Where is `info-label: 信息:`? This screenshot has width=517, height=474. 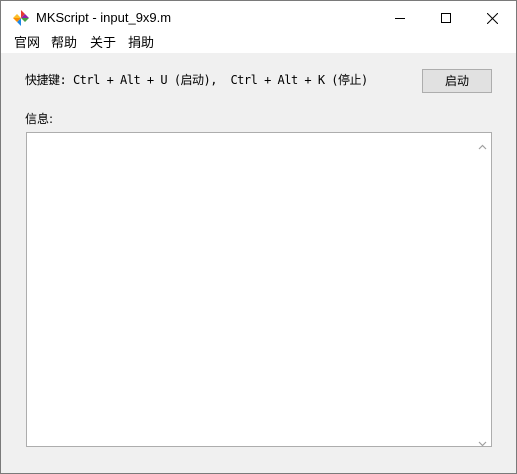 info-label: 信息: is located at coordinates (39, 119).